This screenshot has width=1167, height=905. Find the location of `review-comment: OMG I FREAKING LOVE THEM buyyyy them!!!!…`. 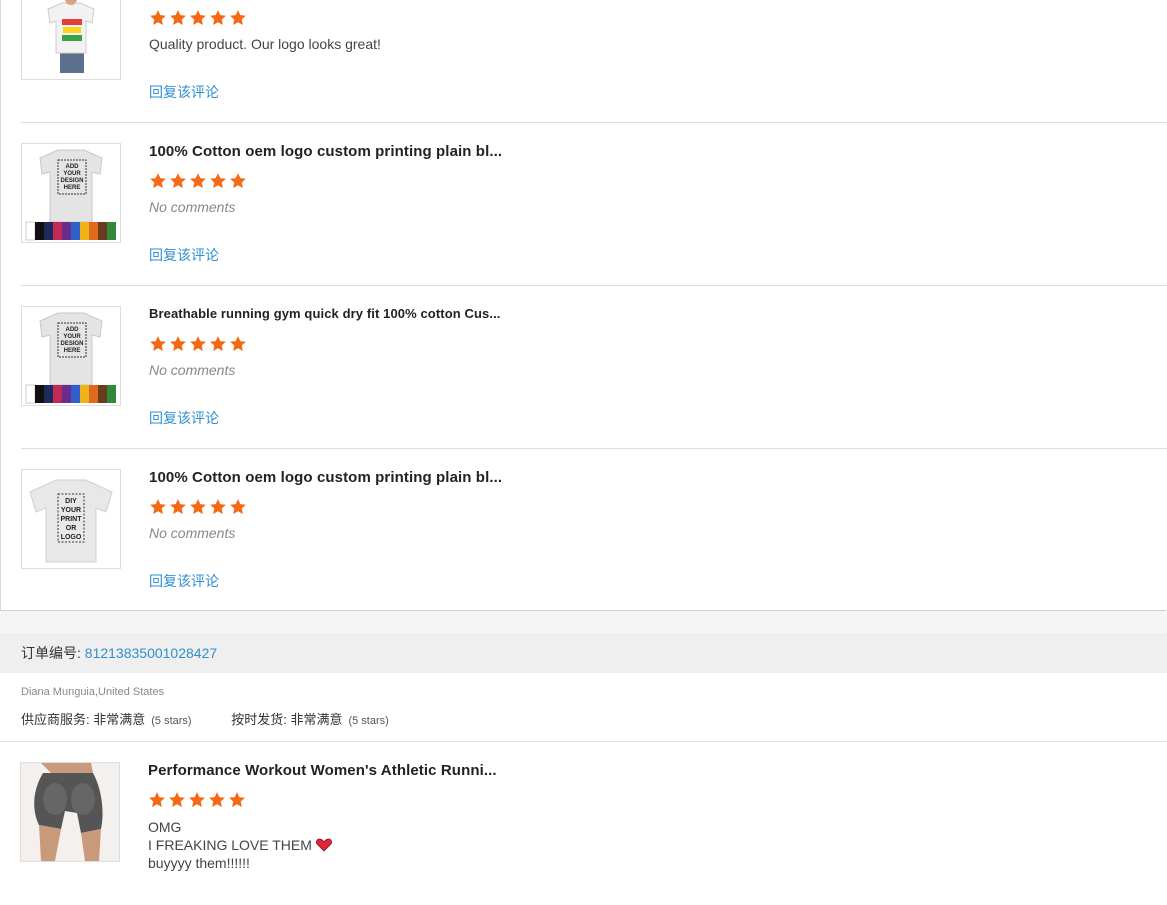

review-comment: OMG I FREAKING LOVE THEM buyyyy them!!!!… is located at coordinates (240, 845).